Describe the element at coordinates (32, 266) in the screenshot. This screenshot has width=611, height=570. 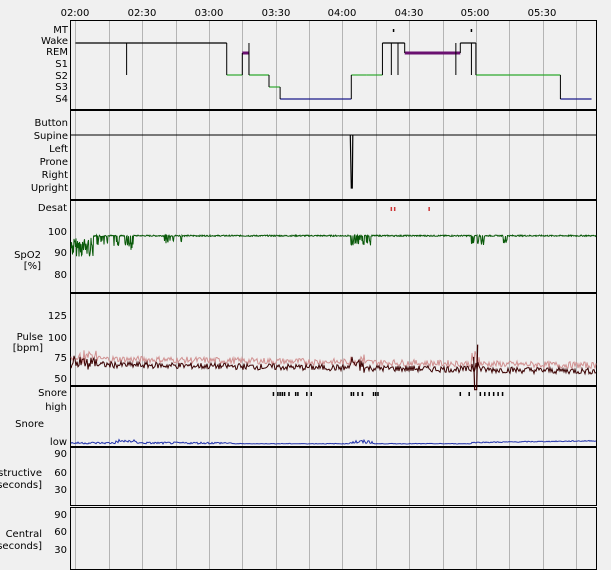
I see `spo2-unit: [%]` at that location.